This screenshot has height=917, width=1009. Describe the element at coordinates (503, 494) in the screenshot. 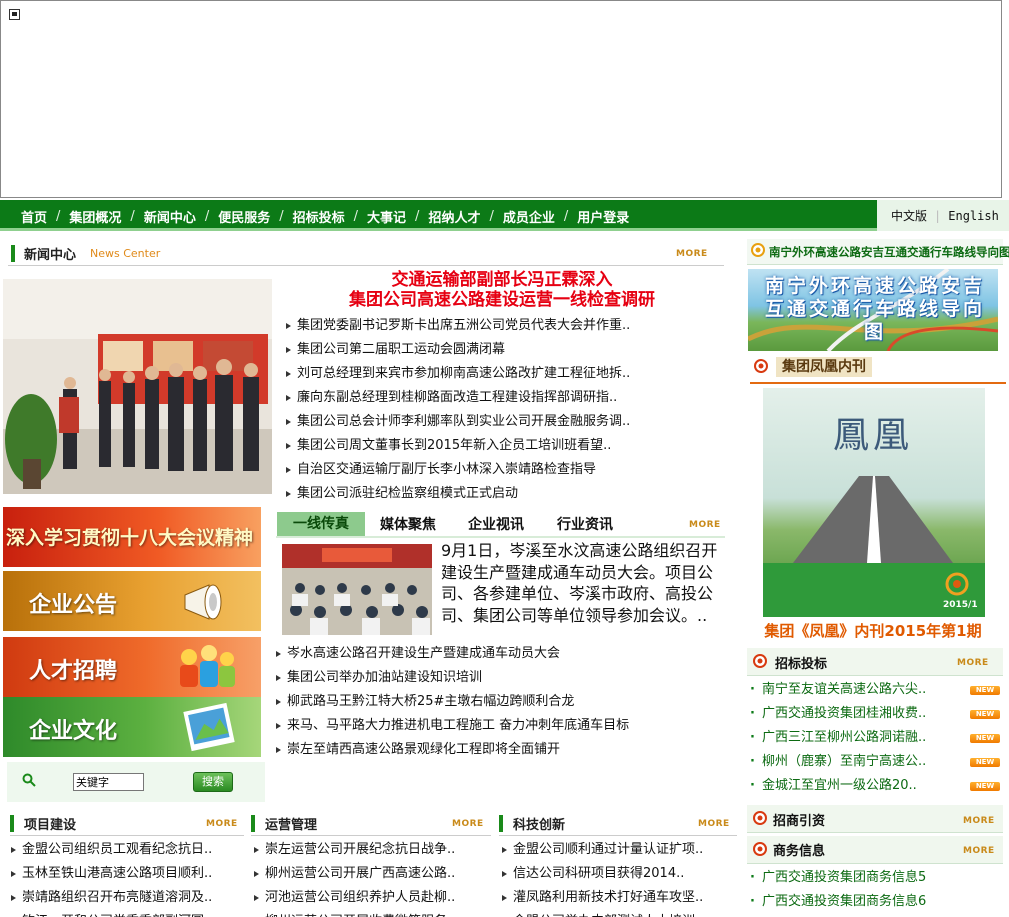

I see `news-item: 集团公司派驻纪检监察组模式正式启动` at that location.